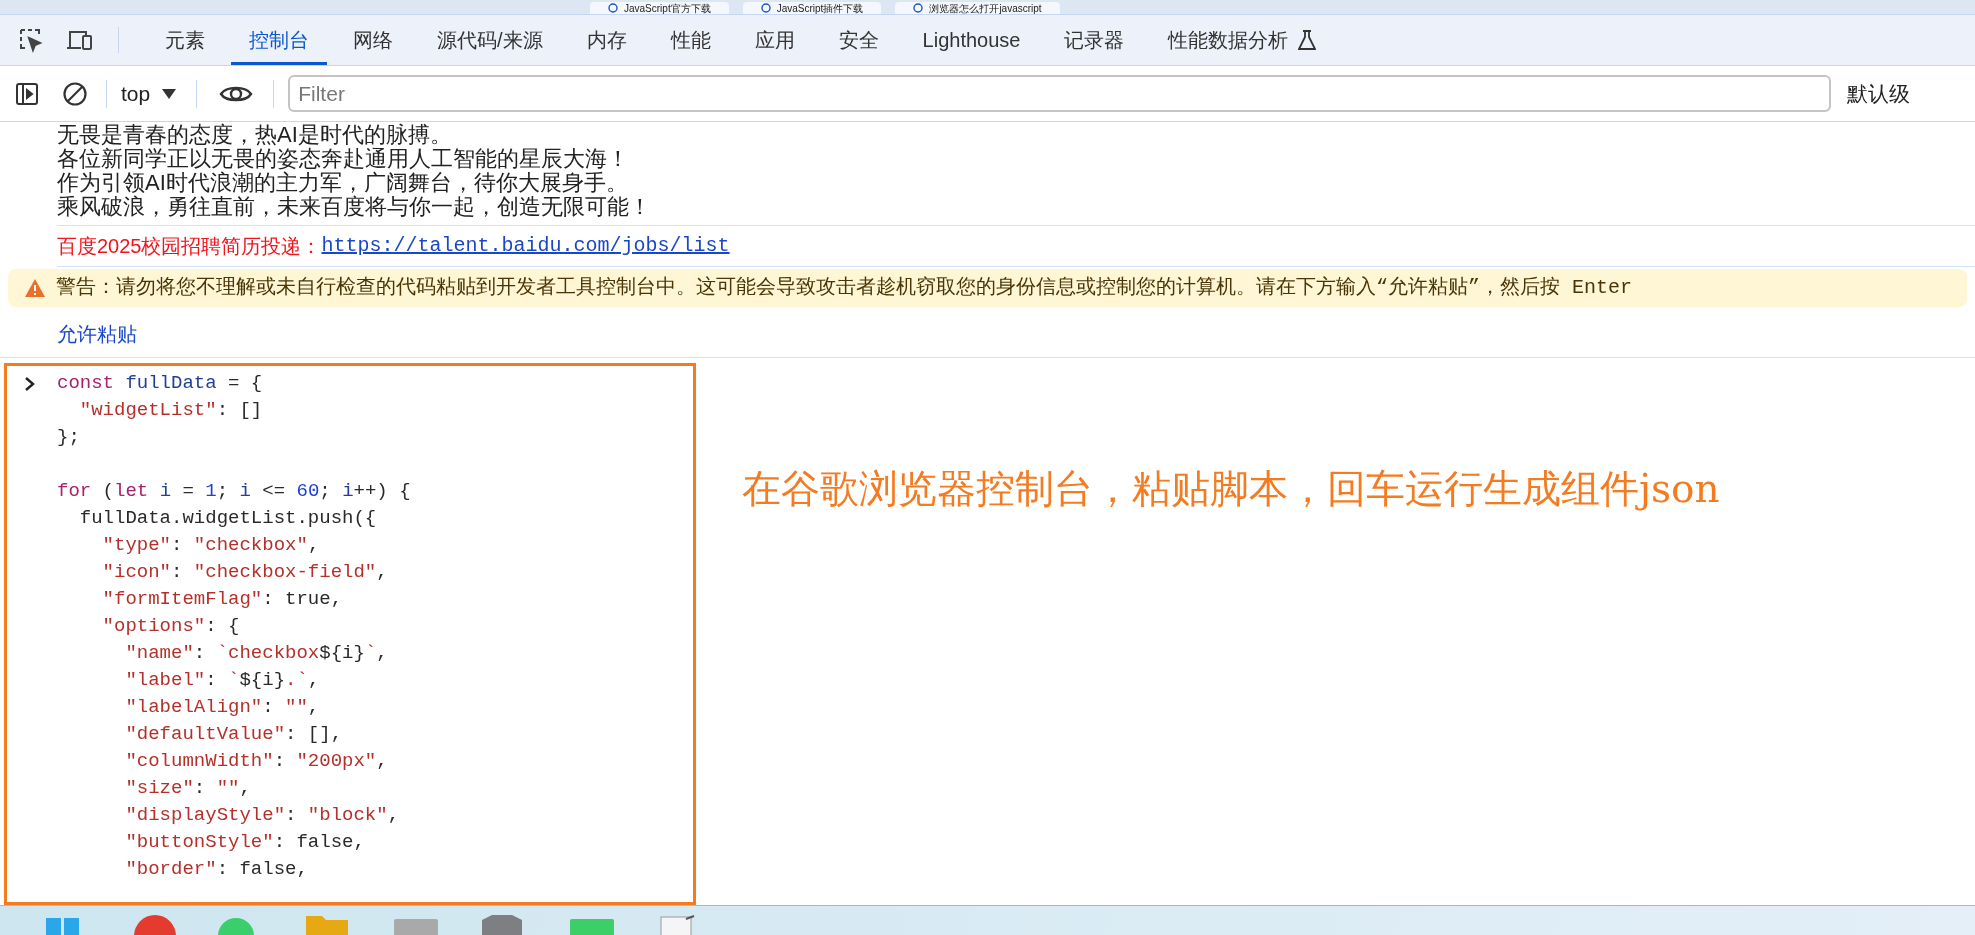 The width and height of the screenshot is (1975, 935). What do you see at coordinates (262, 815) in the screenshot?
I see `code-line: "displayStyle": "block",` at bounding box center [262, 815].